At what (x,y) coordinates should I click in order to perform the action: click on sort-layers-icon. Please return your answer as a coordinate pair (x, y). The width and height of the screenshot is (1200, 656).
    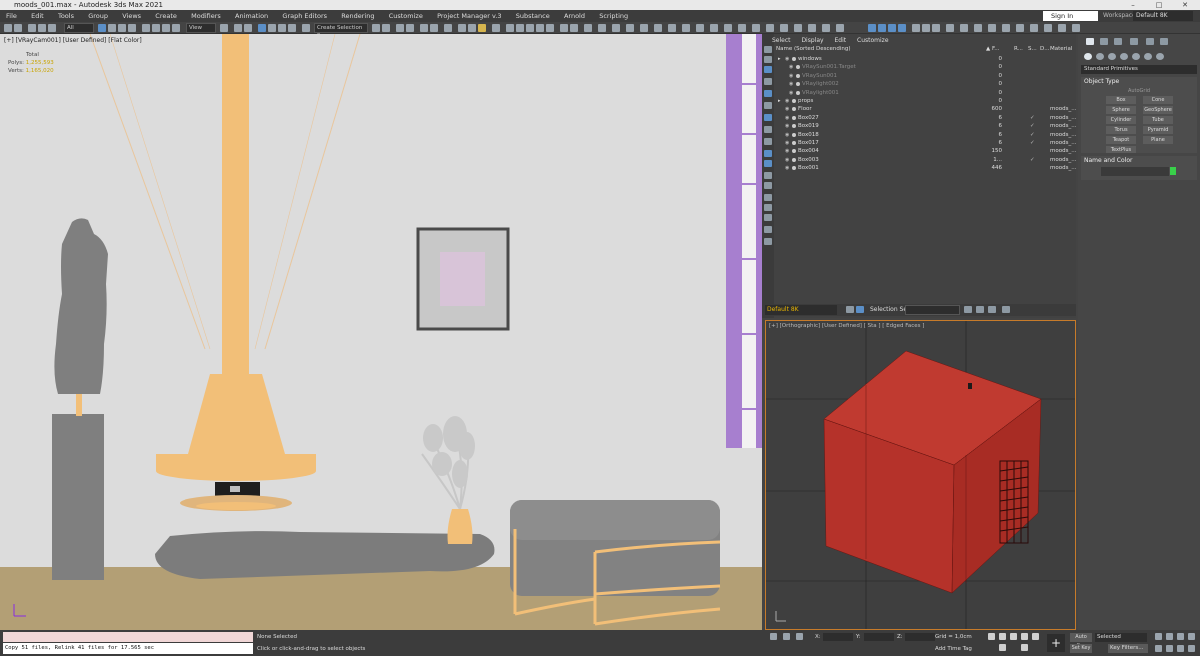
    Looking at the image, I should click on (860, 309).